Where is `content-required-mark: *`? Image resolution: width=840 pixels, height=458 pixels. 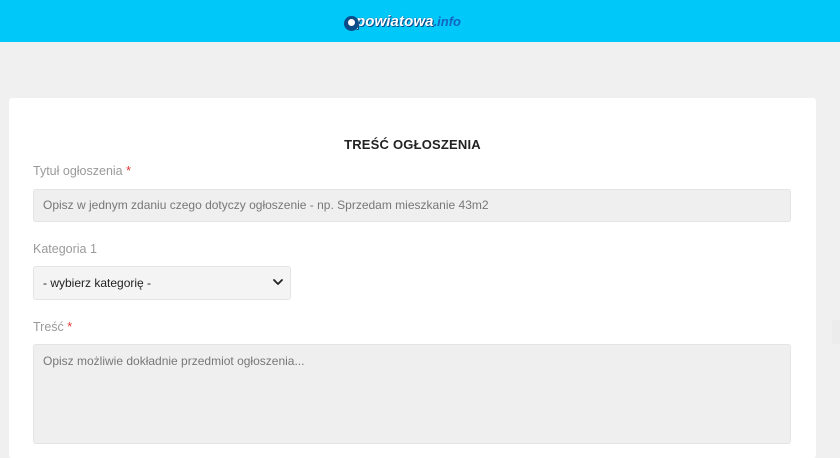
content-required-mark: * is located at coordinates (70, 327).